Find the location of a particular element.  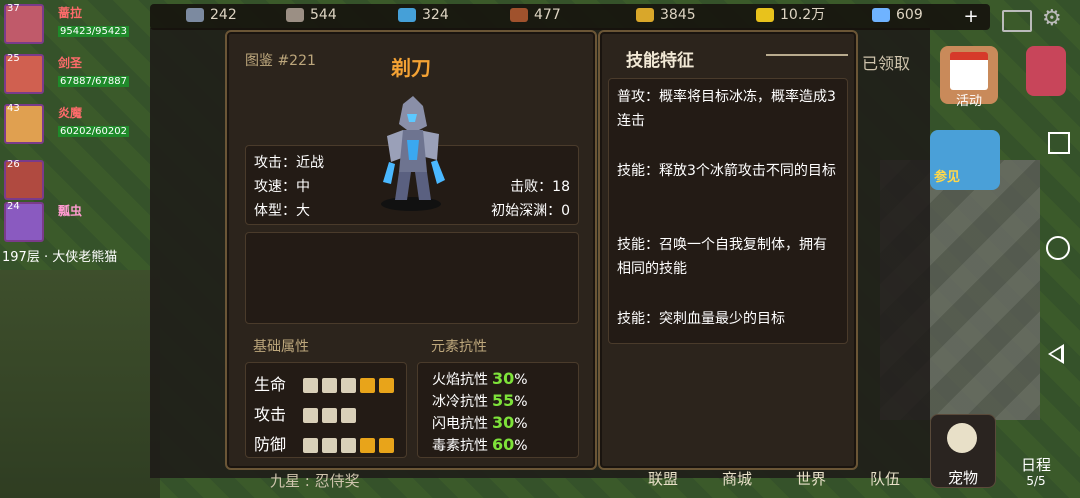

start-depth: 初始深渊：0 is located at coordinates (530, 211).